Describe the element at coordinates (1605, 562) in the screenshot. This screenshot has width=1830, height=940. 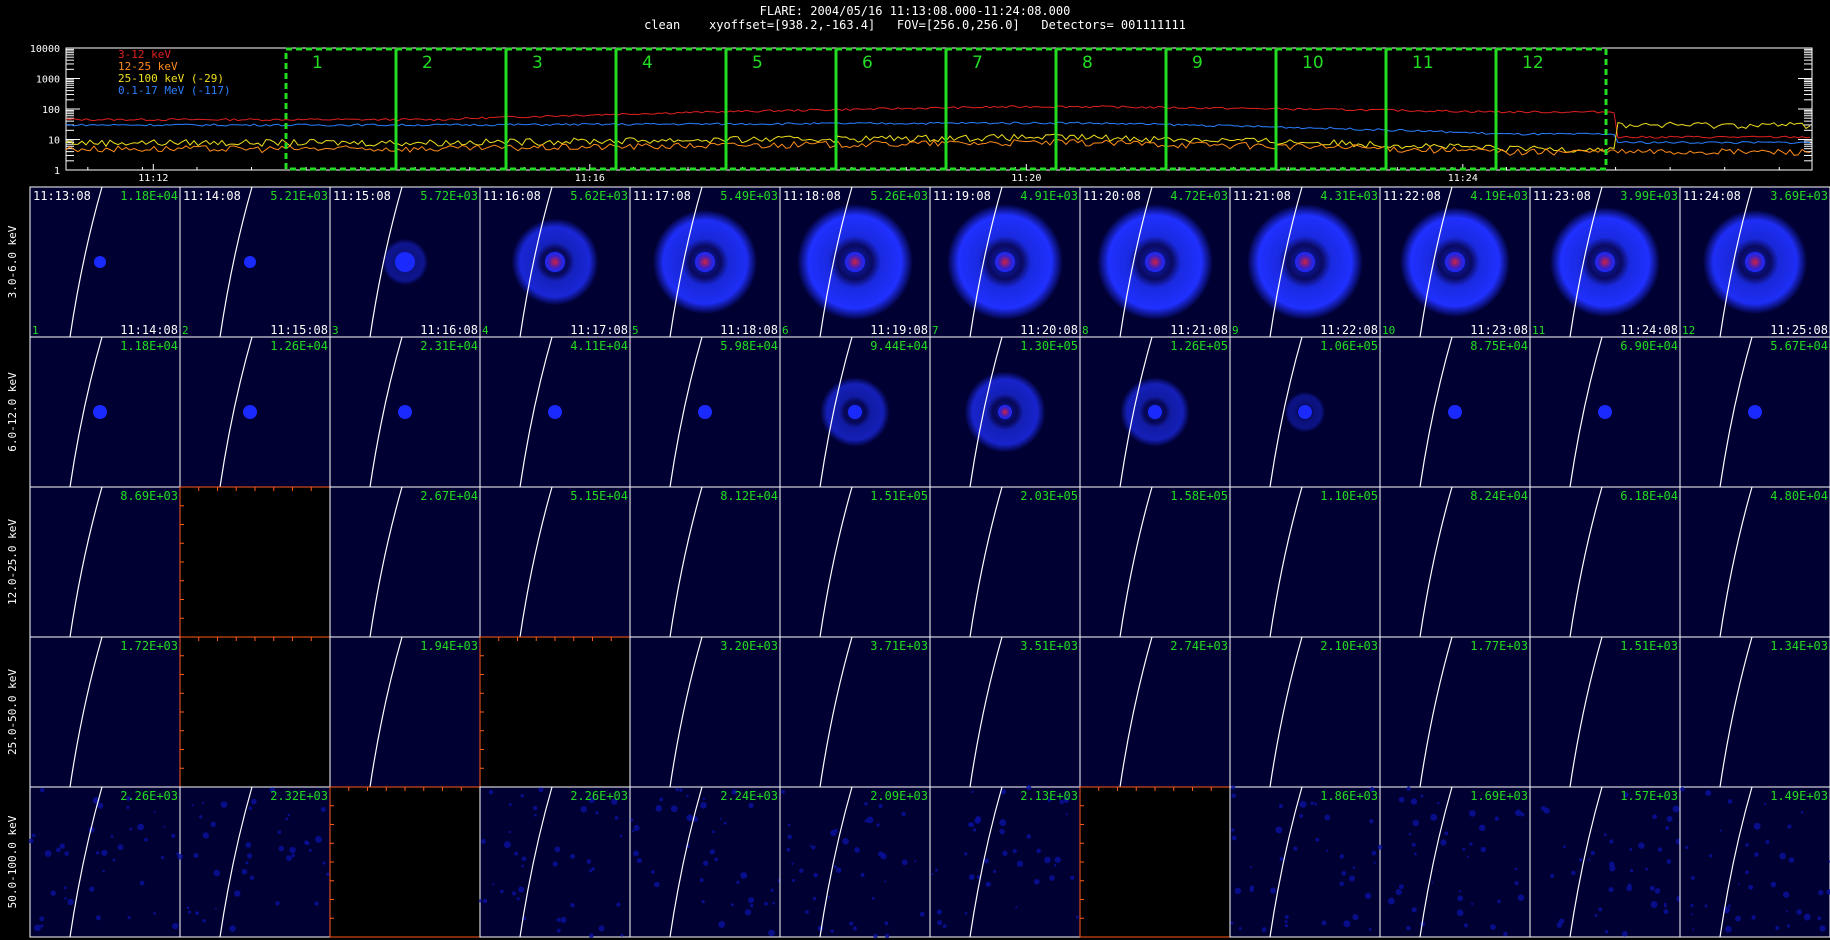
I see `image-cell: 6.18E+04` at that location.